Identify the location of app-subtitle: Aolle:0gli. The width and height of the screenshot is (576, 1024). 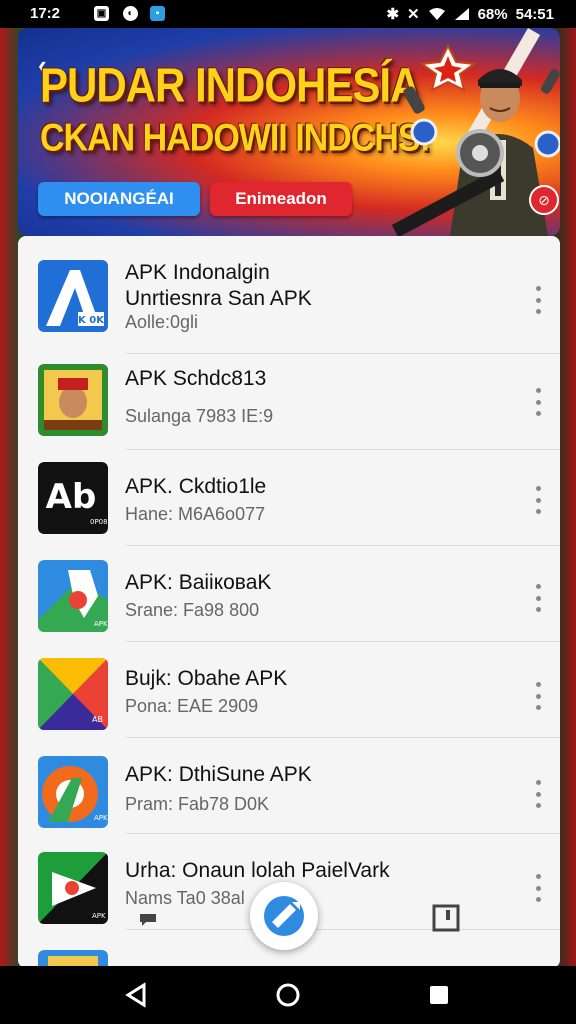
(162, 322).